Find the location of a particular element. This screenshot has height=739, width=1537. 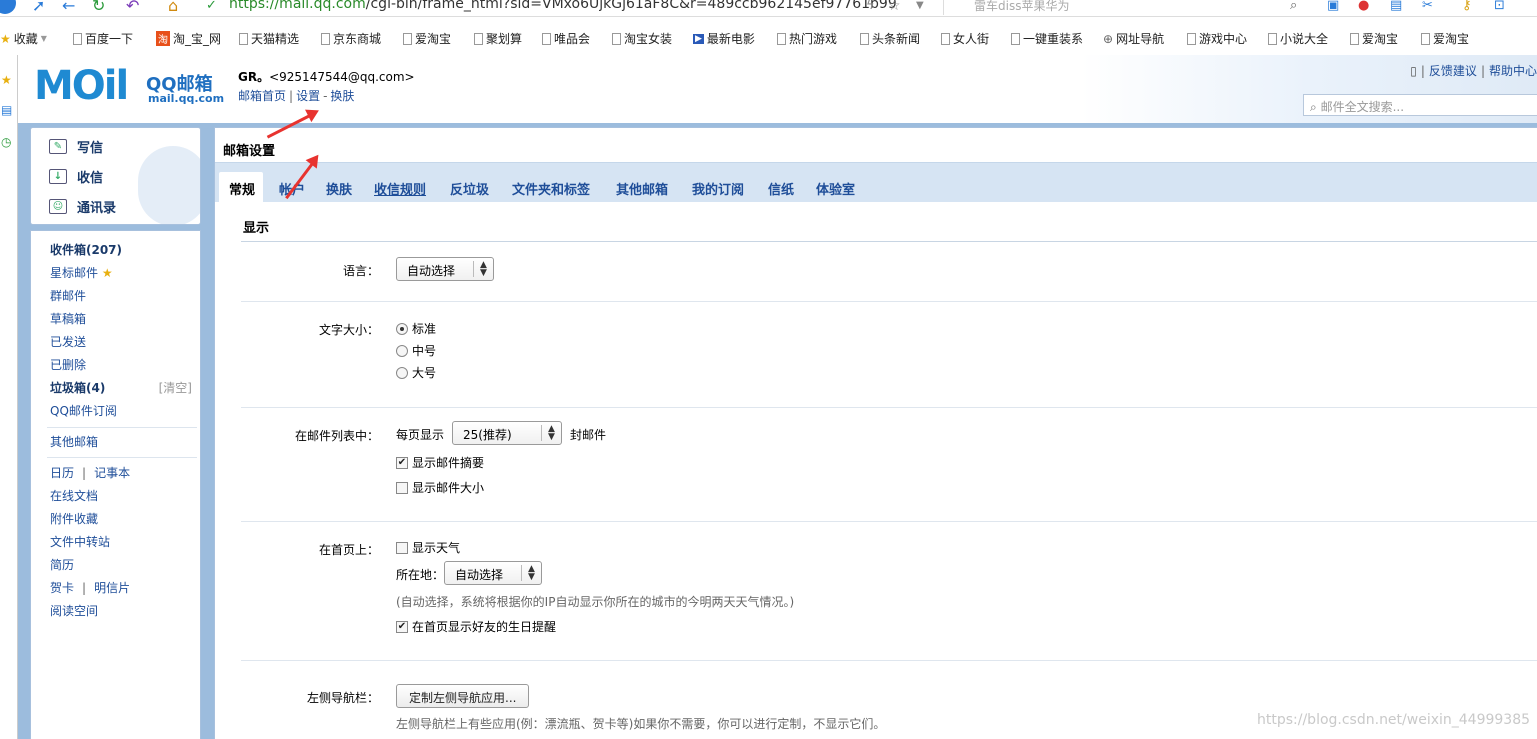

radio-icon is located at coordinates (402, 328).